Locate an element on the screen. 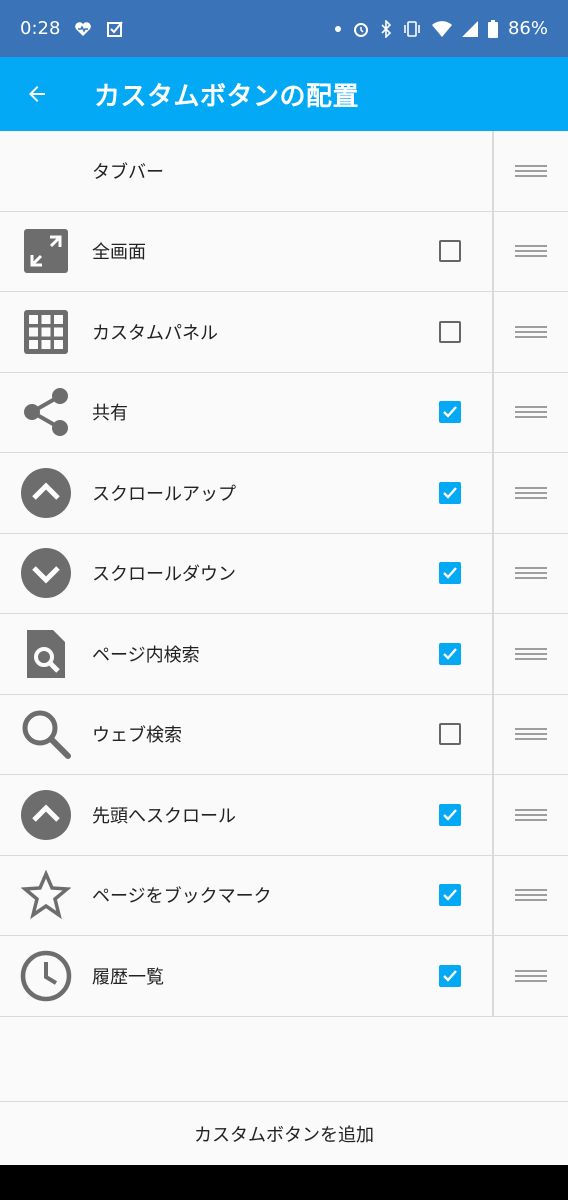  list-item-label: スクロールアップ is located at coordinates (164, 494).